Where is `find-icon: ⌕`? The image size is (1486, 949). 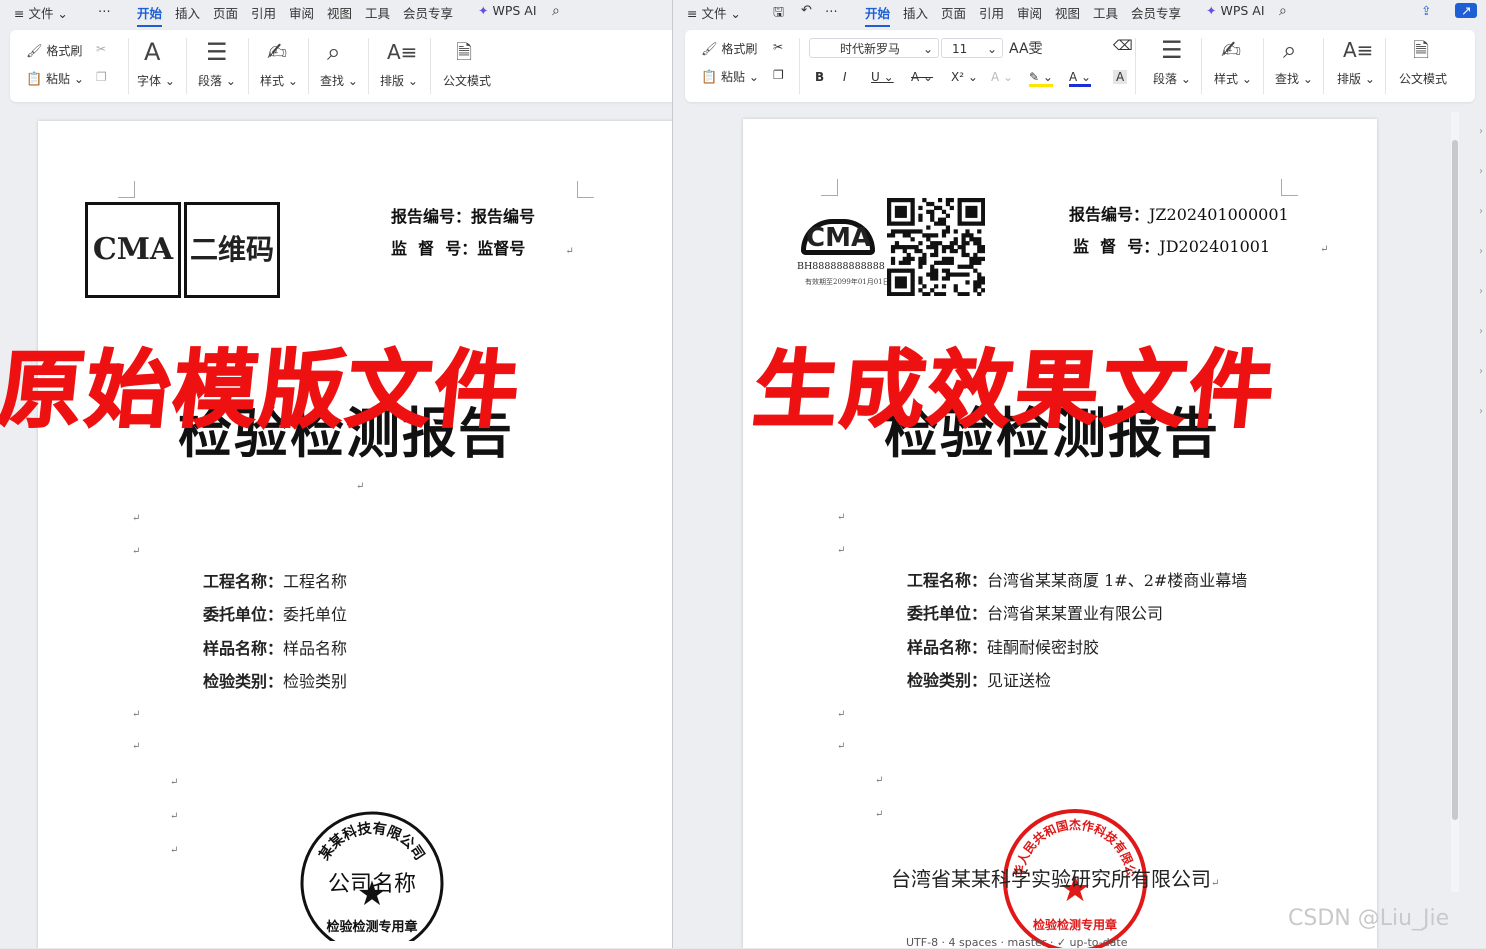
find-icon: ⌕ is located at coordinates (334, 52).